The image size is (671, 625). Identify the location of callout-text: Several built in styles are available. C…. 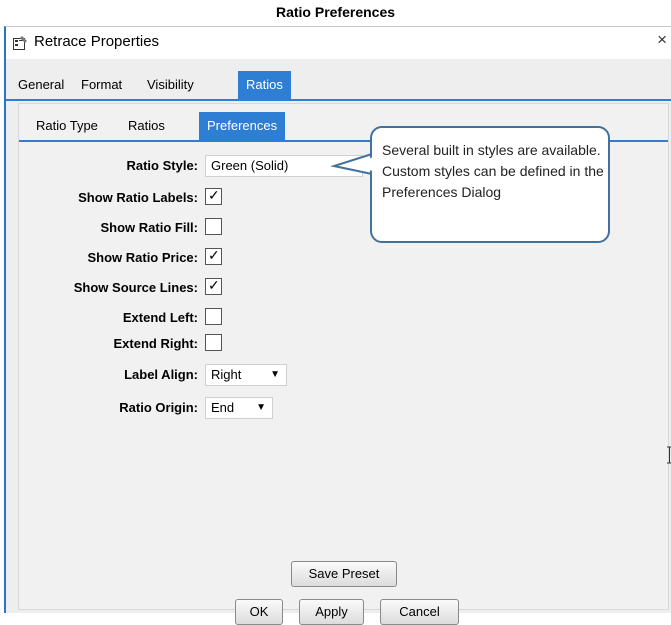
(493, 171).